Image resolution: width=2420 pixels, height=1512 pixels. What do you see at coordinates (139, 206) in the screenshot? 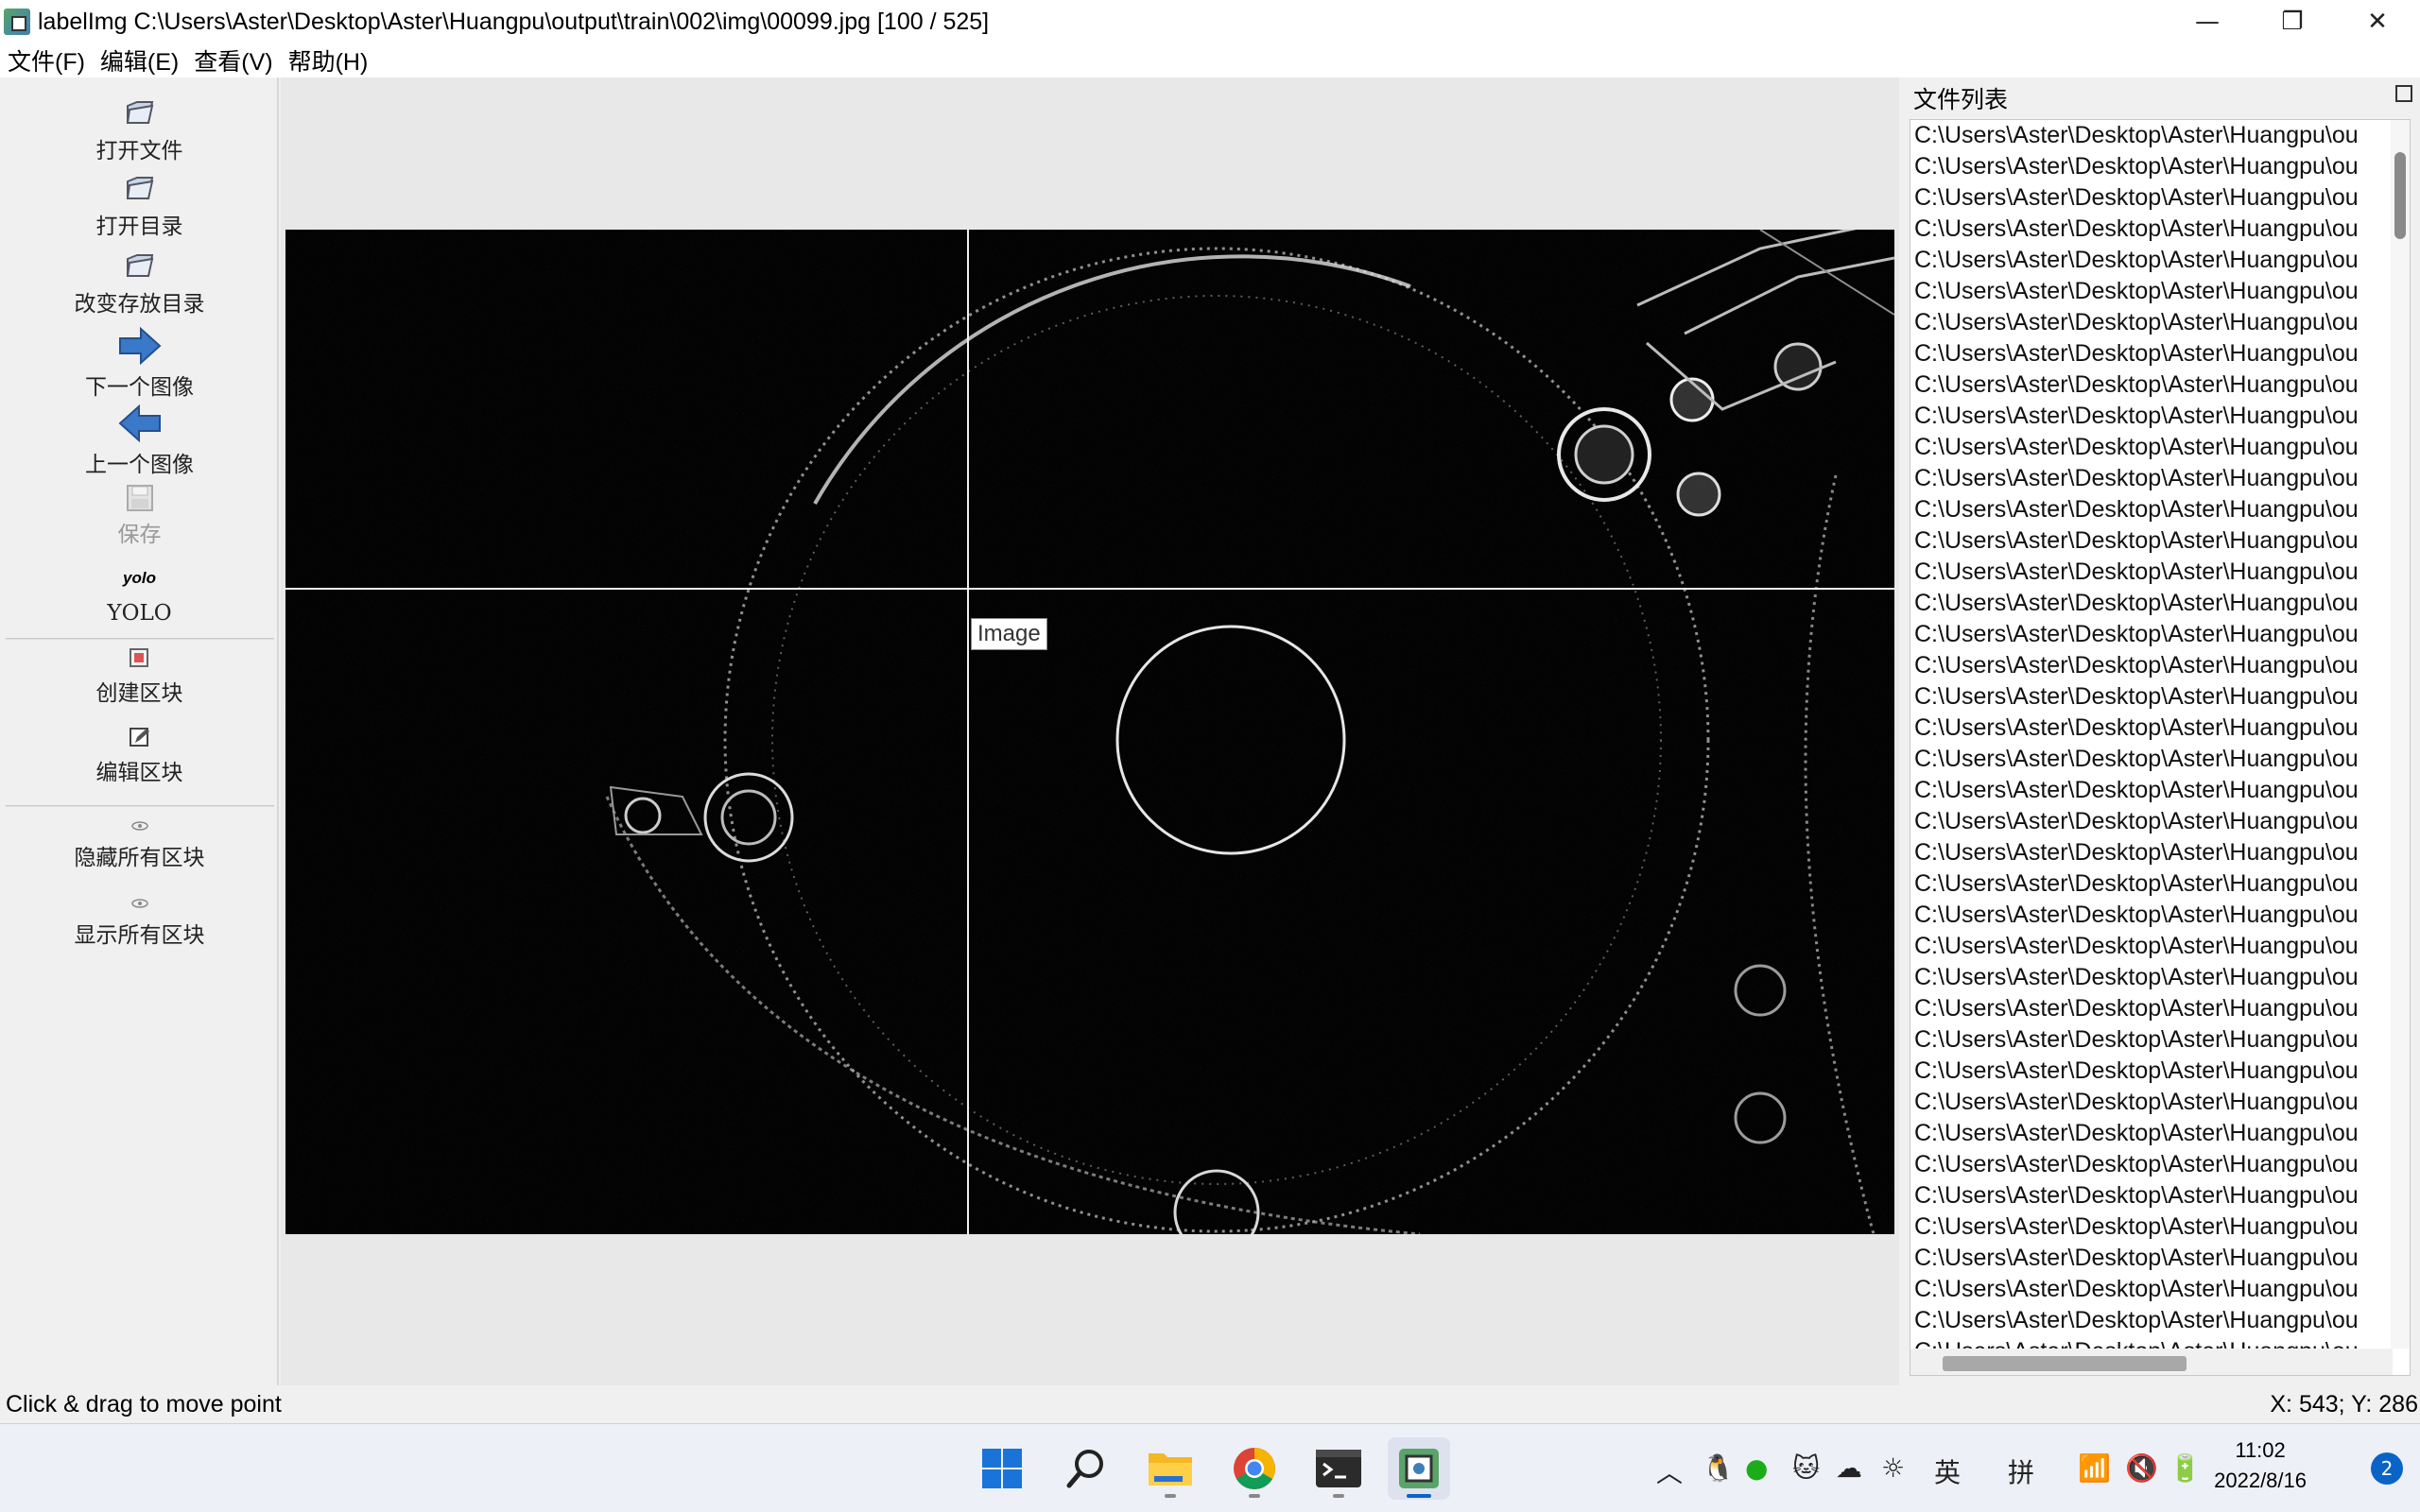
I see `open-dir-button: 打开目录` at bounding box center [139, 206].